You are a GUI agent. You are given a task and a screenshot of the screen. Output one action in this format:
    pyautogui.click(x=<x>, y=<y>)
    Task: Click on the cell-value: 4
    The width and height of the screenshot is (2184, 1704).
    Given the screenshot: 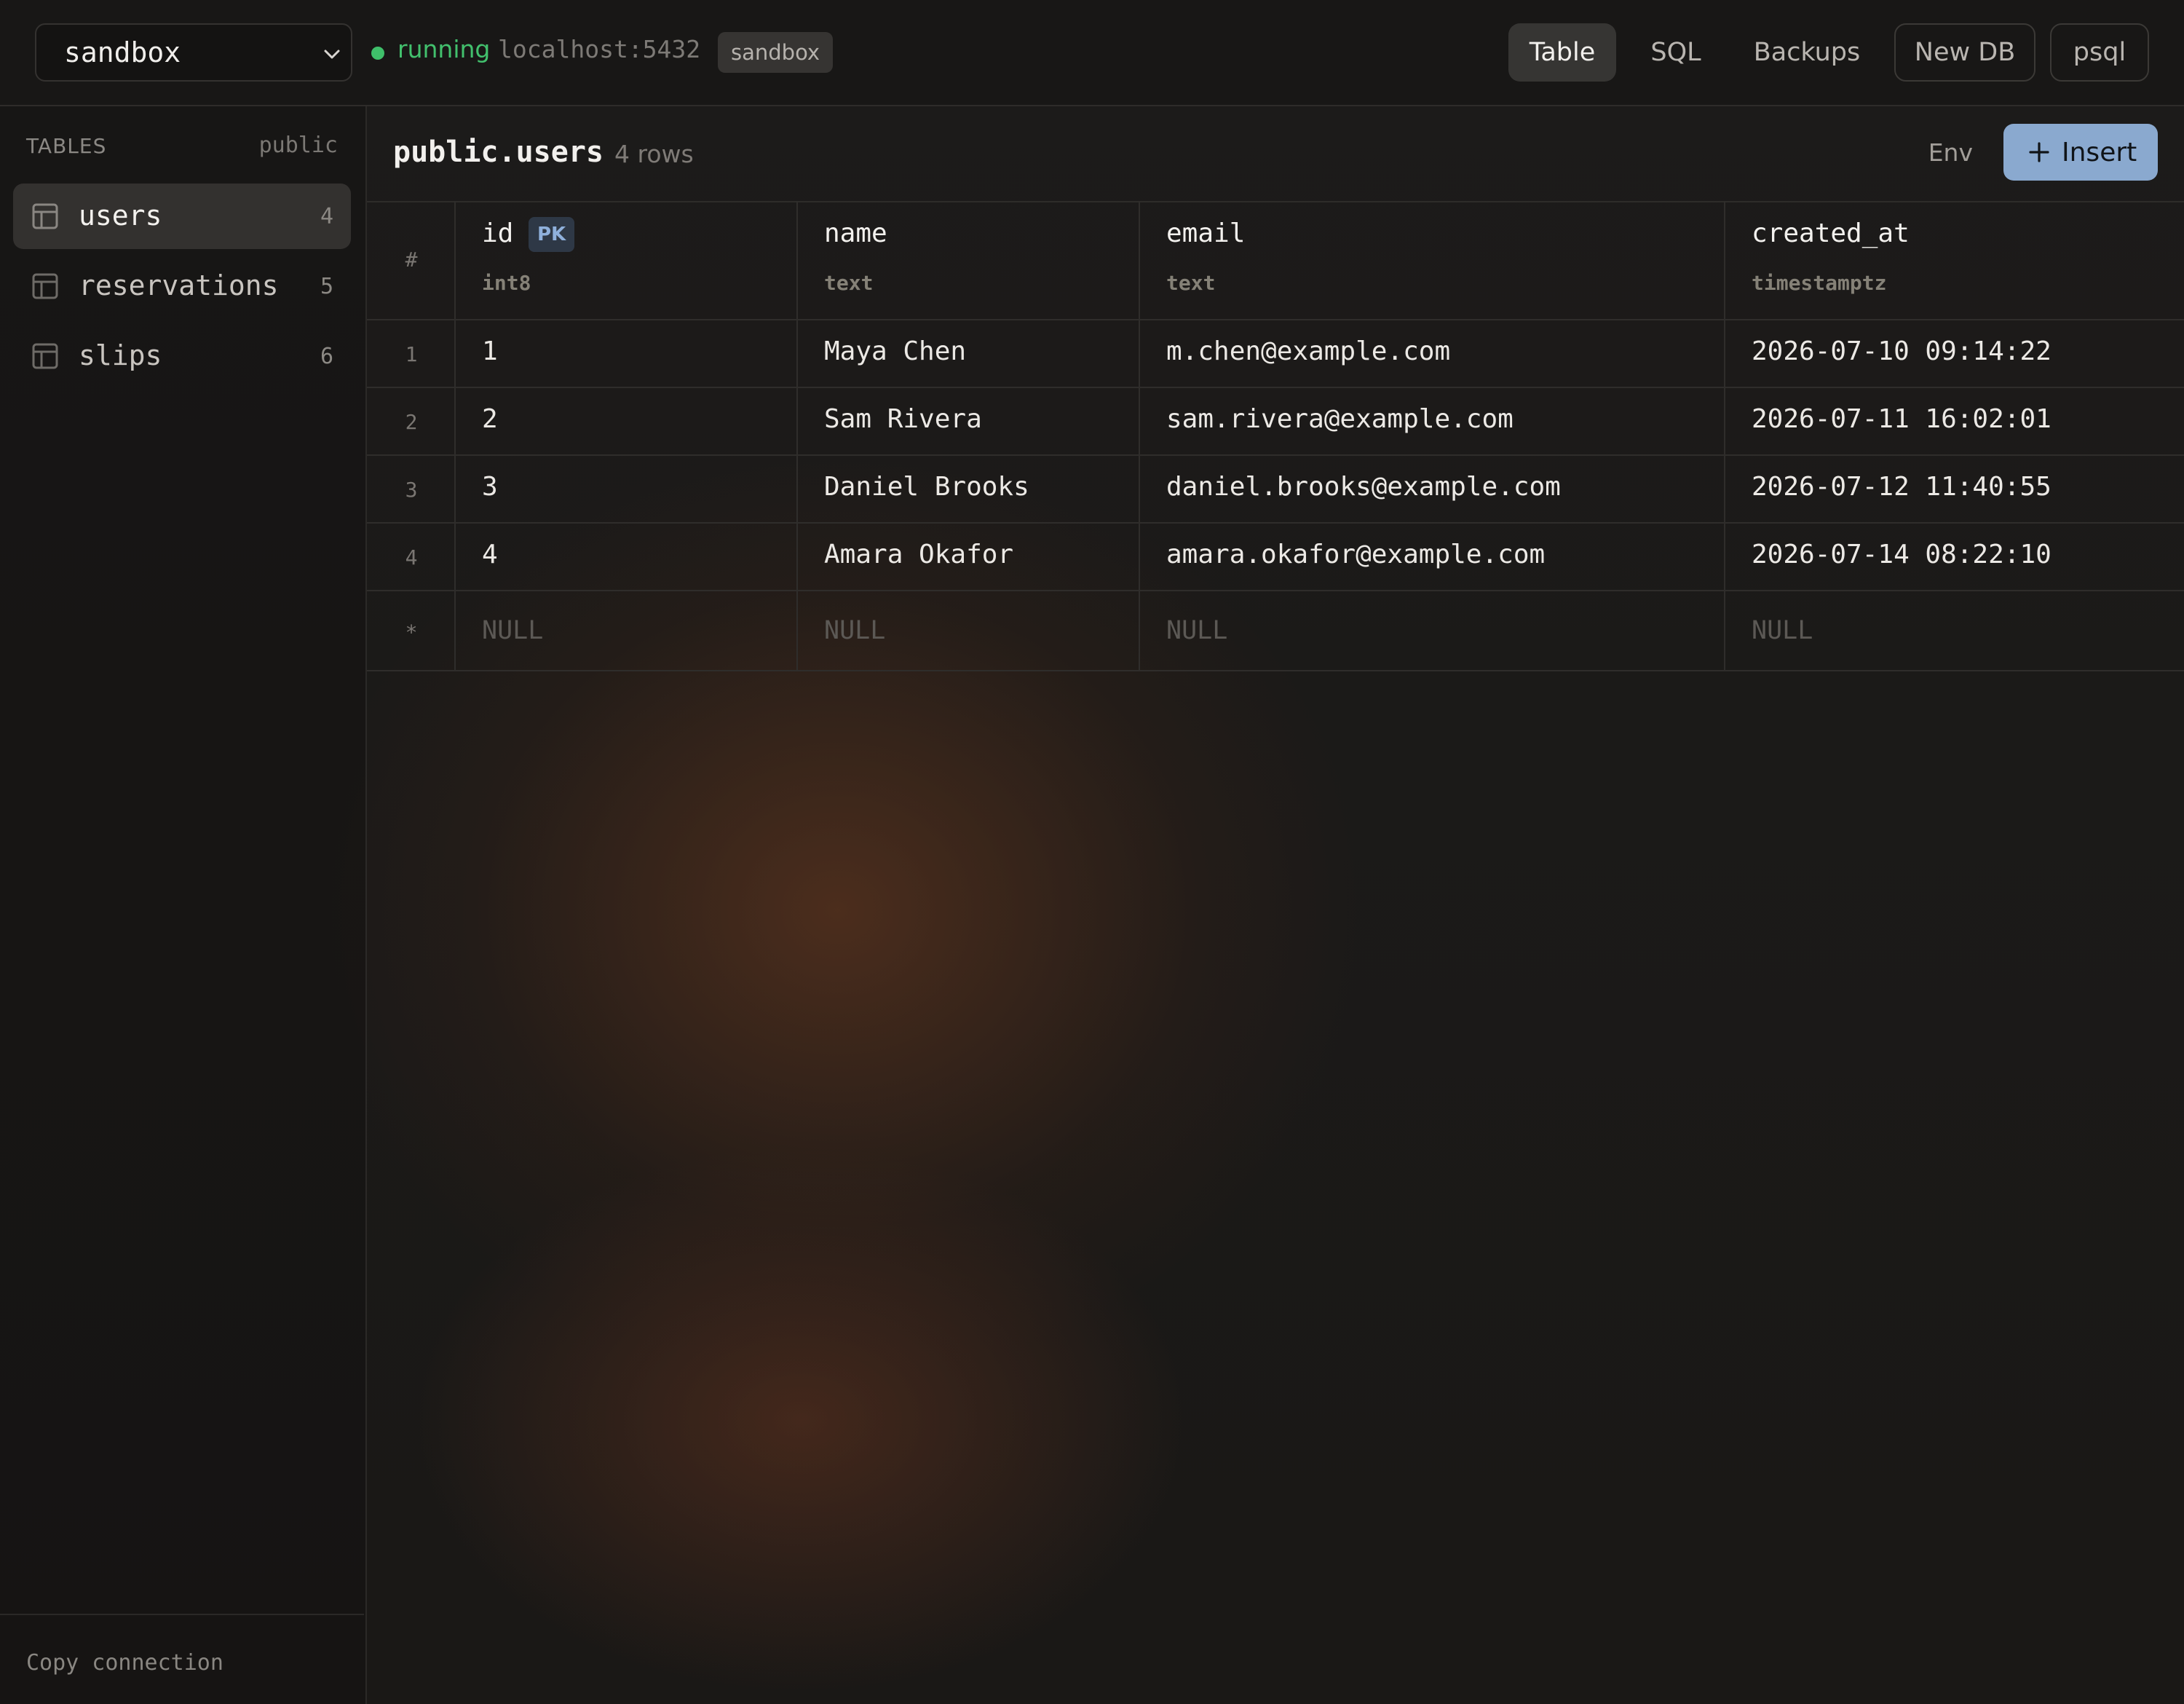 What is the action you would take?
    pyautogui.click(x=490, y=554)
    